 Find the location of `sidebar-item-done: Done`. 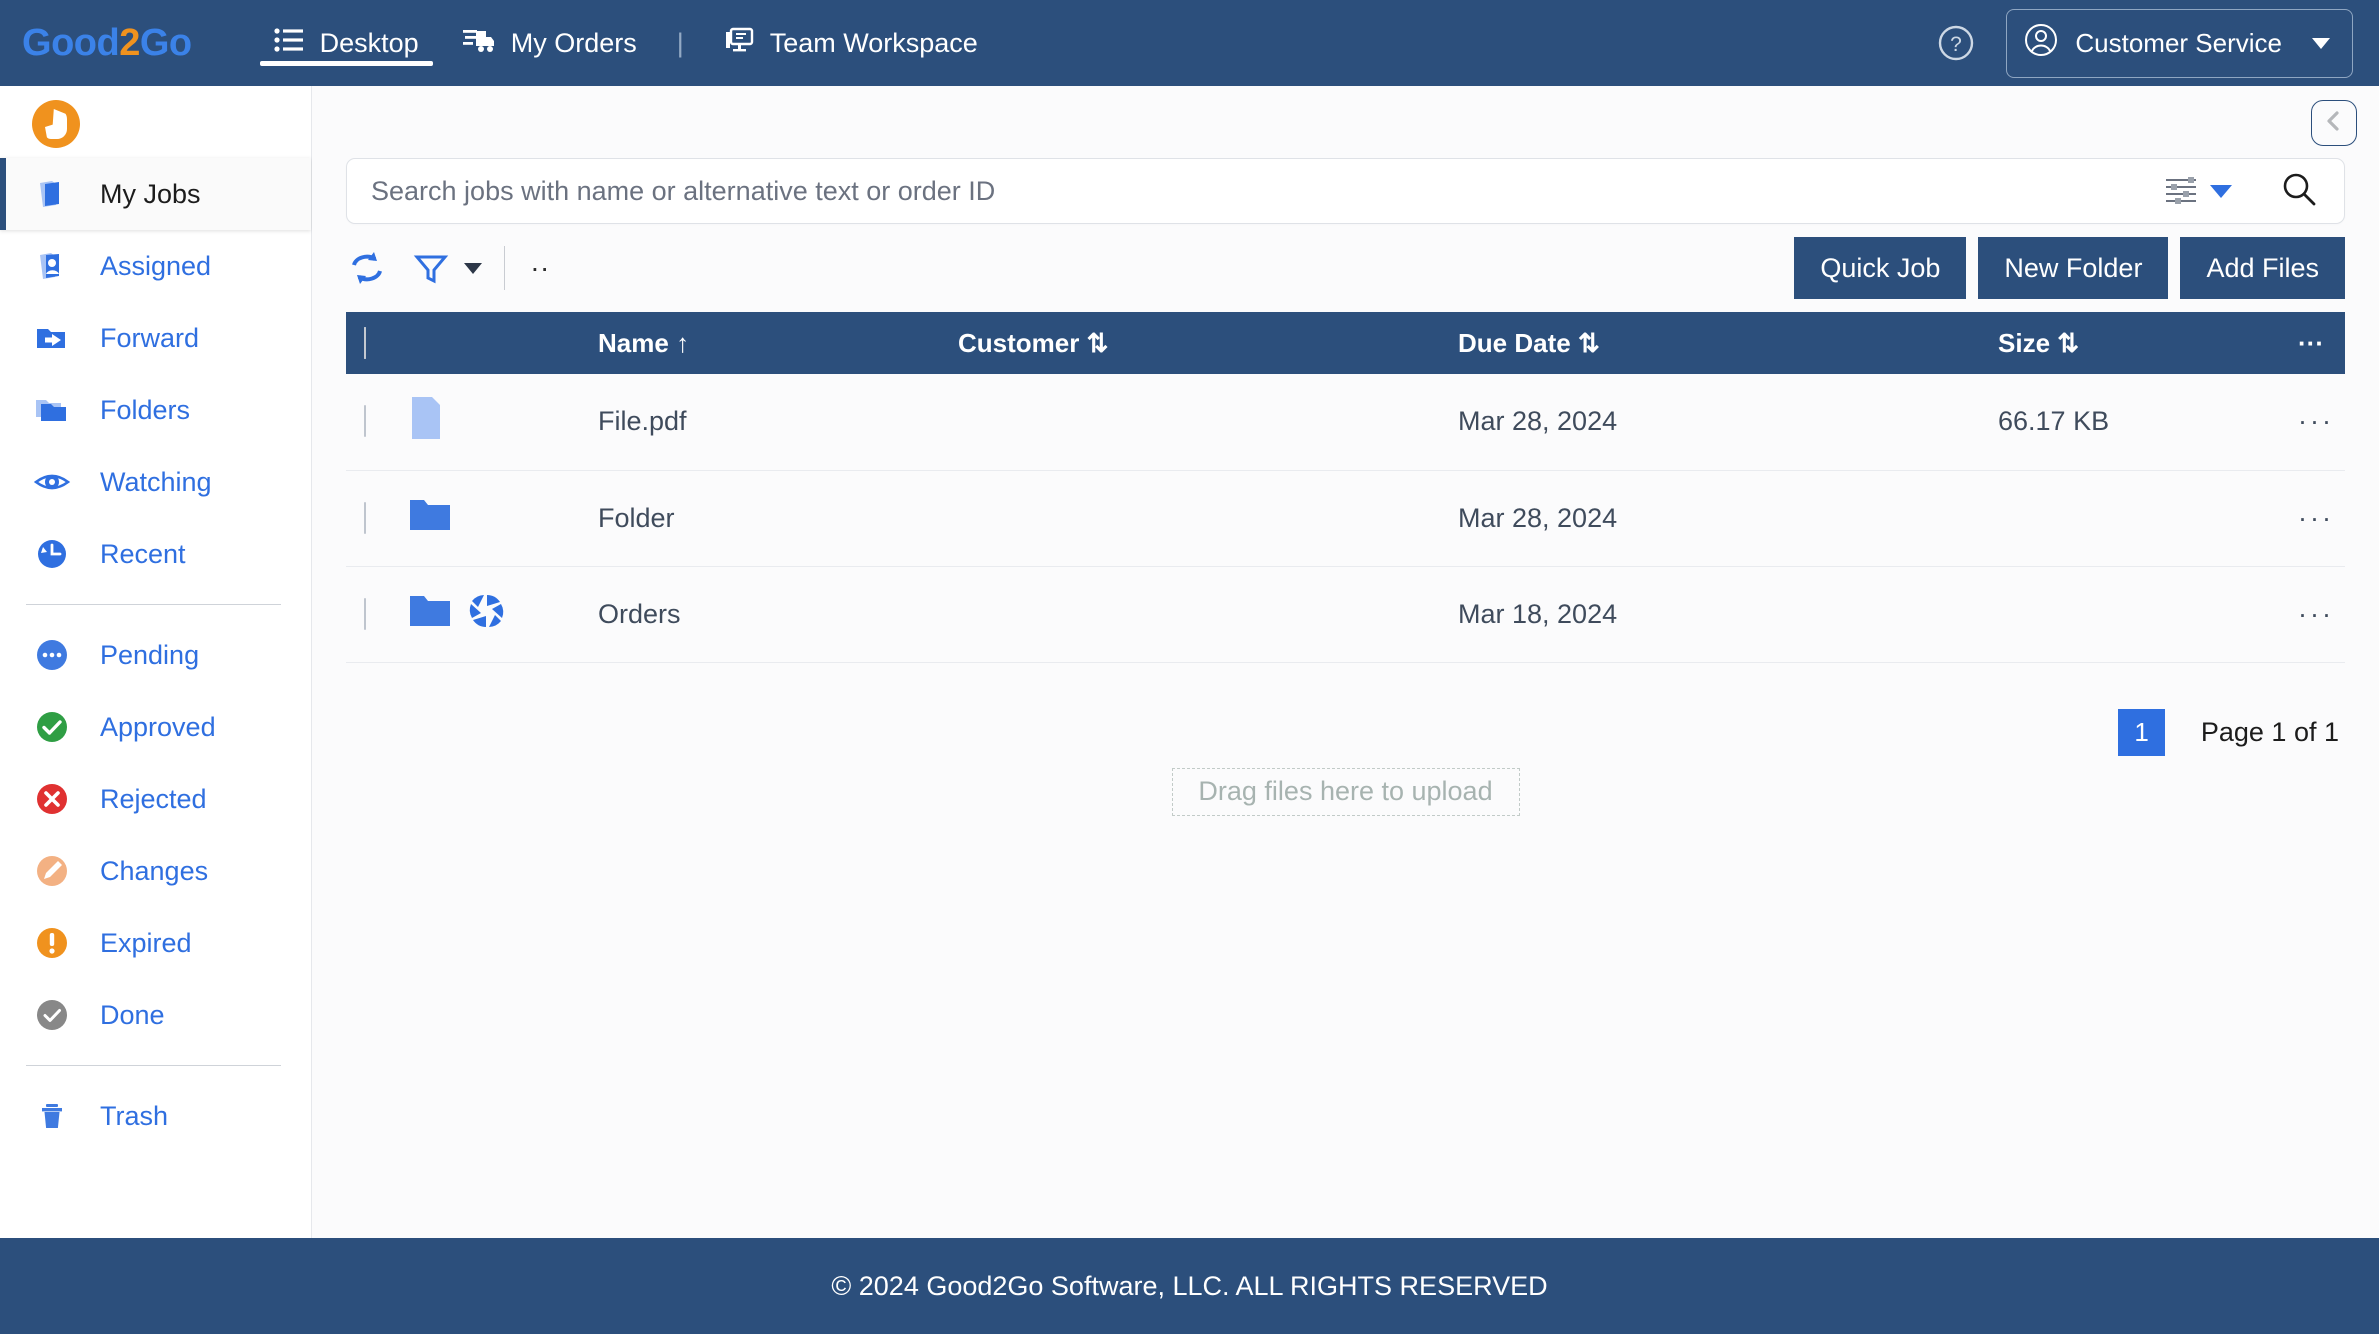

sidebar-item-done: Done is located at coordinates (155, 1015).